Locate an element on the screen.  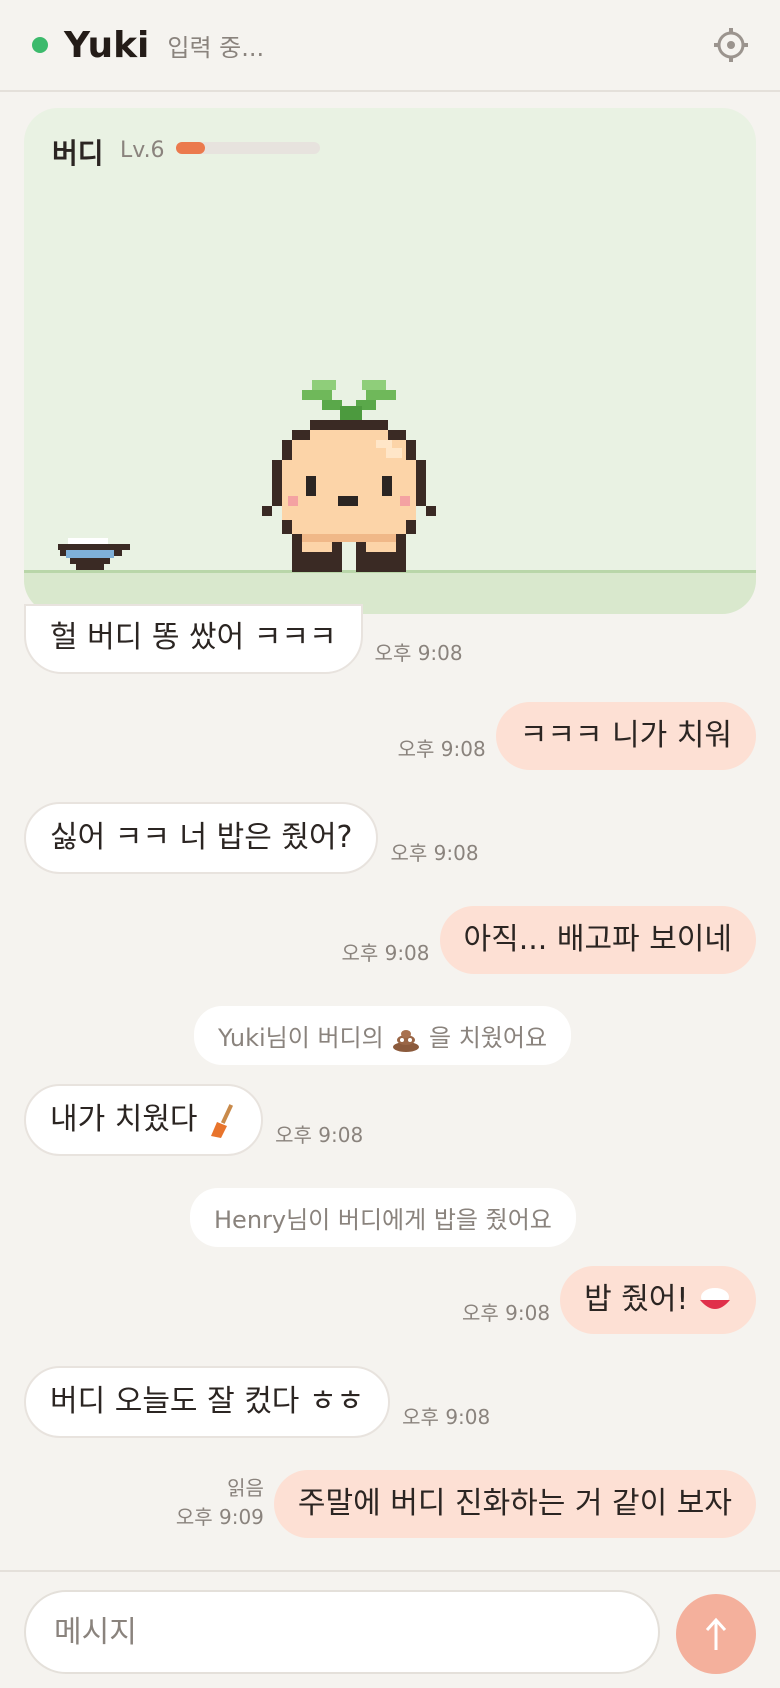
message-bubble: 내가 치웠다 is located at coordinates (144, 1120).